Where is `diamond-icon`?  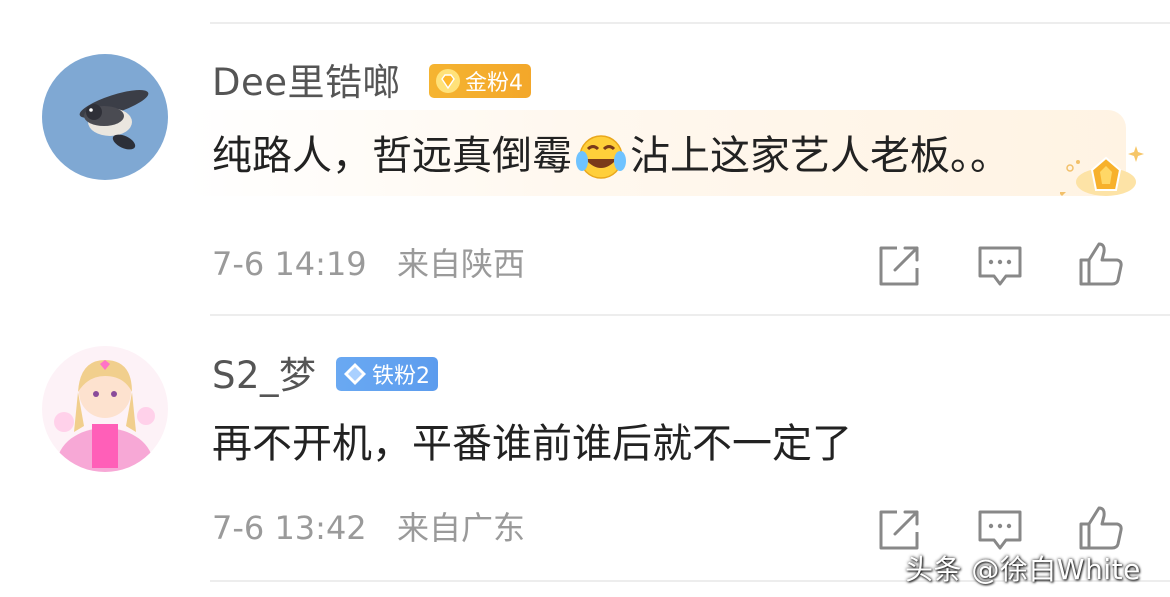 diamond-icon is located at coordinates (355, 374).